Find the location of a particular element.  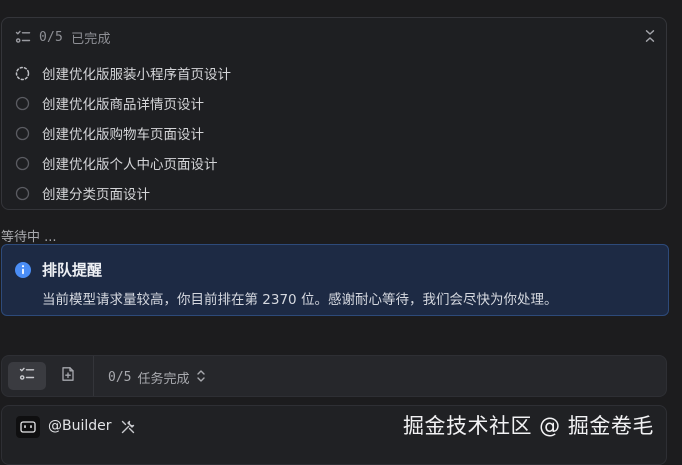

task-item: 创建优化版商品详情页设计 is located at coordinates (123, 103).